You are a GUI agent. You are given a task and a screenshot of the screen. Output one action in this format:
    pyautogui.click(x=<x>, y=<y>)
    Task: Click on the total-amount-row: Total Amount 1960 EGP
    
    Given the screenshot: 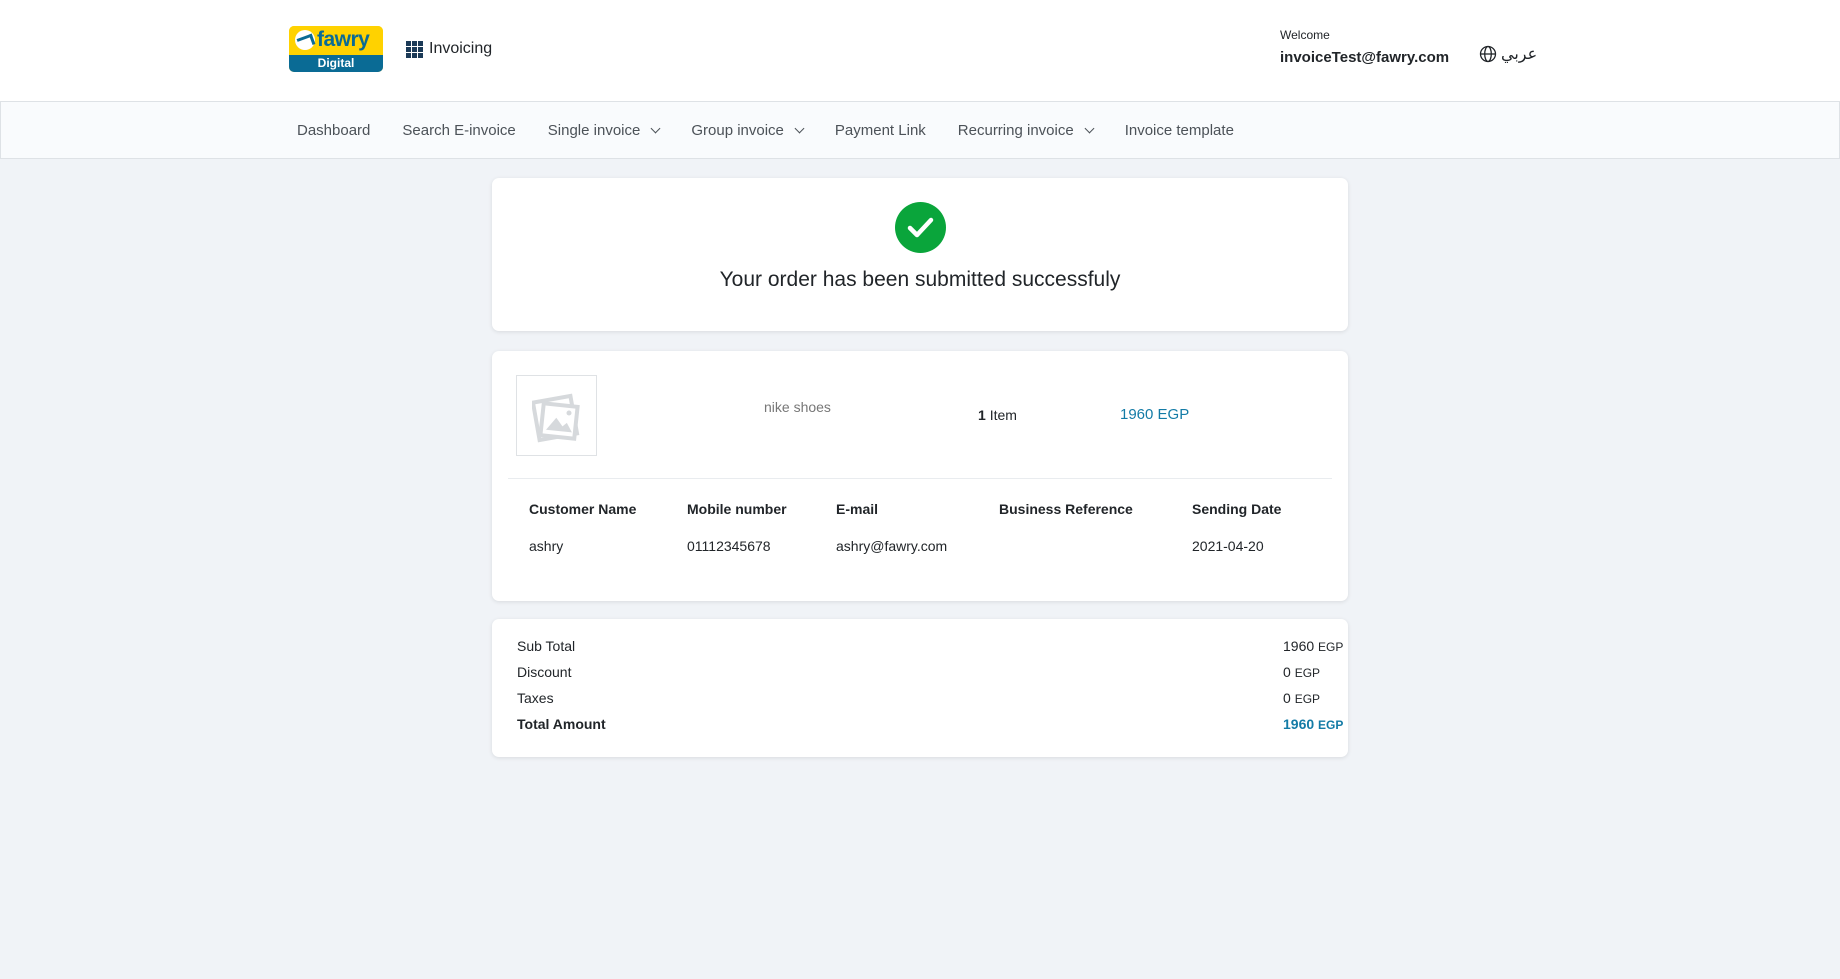 What is the action you would take?
    pyautogui.click(x=930, y=726)
    